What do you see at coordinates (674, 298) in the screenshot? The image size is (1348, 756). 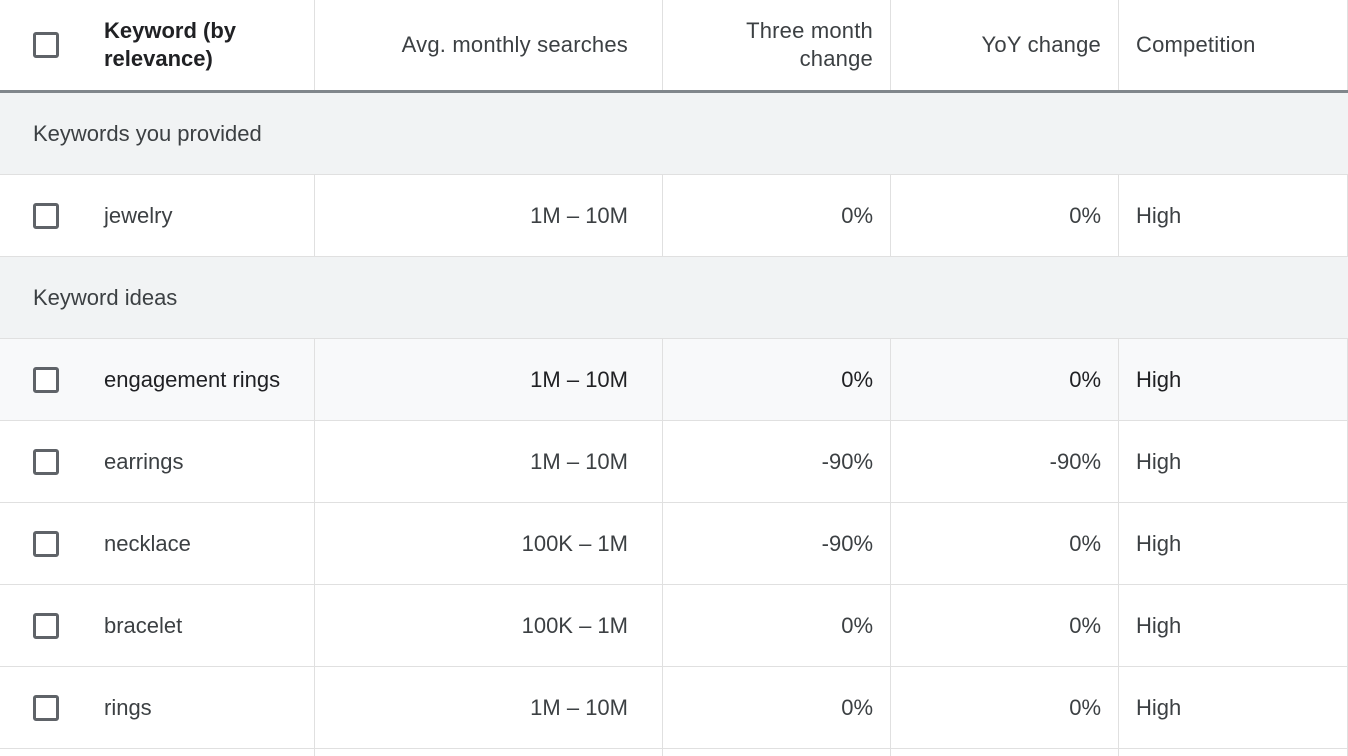 I see `section-header-ideas: Keyword ideas` at bounding box center [674, 298].